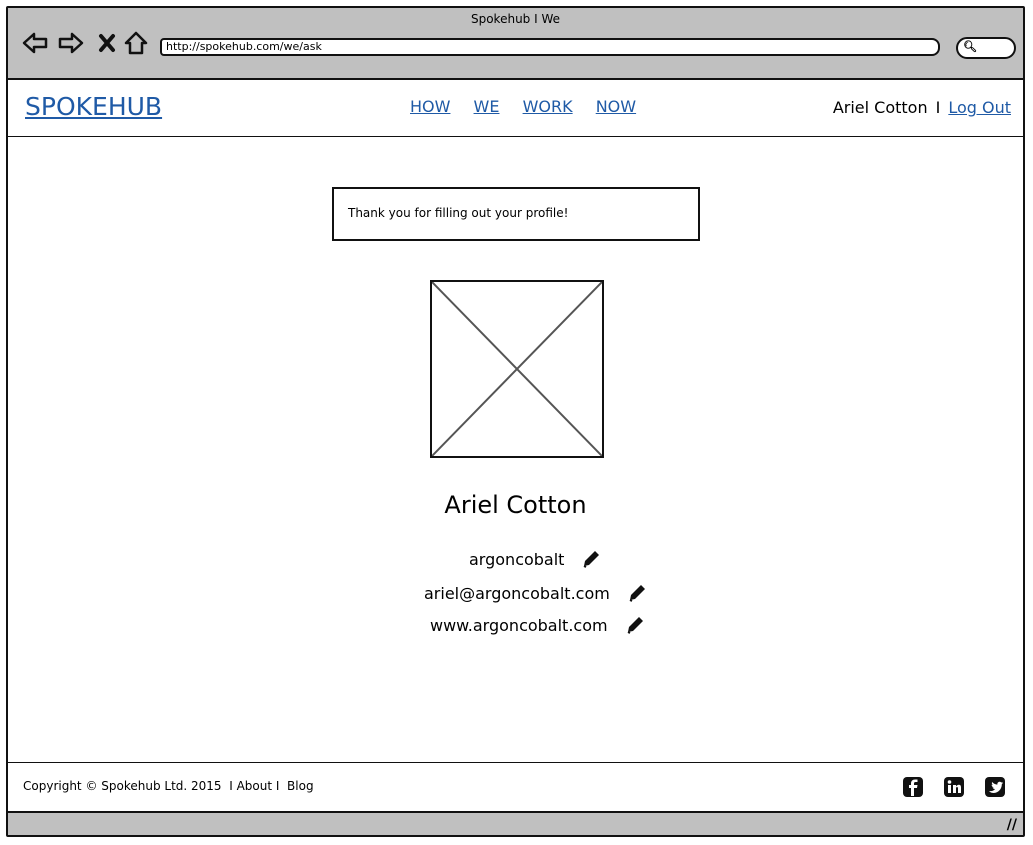 This screenshot has width=1033, height=845. Describe the element at coordinates (516, 214) in the screenshot. I see `success-notice: Thank you for filling out your profile!` at that location.